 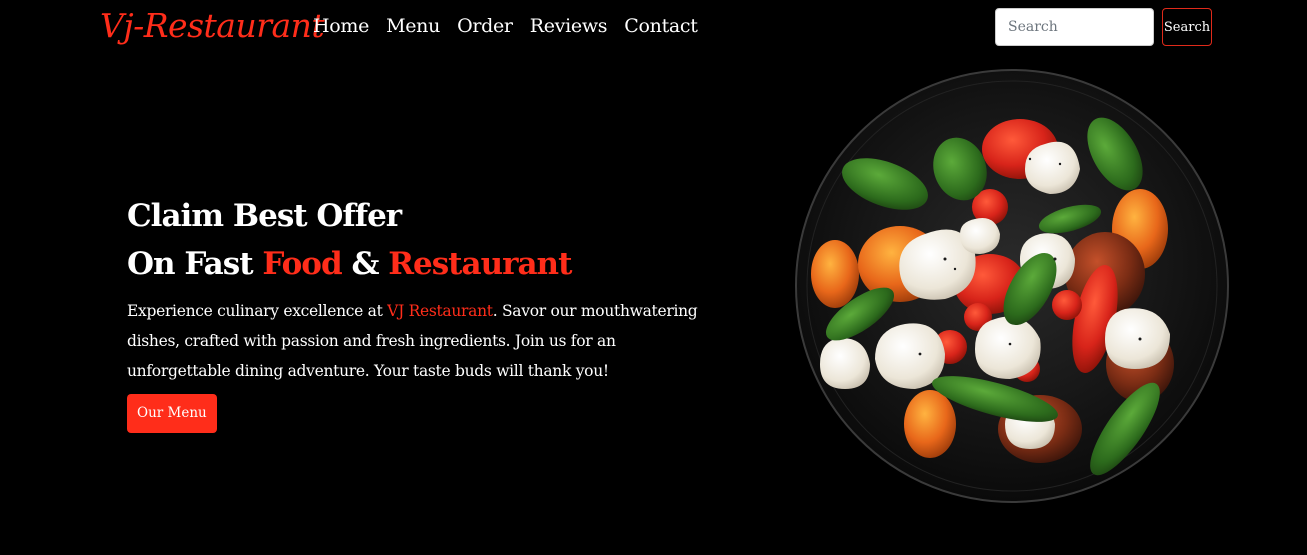 I want to click on hero-title-line1: Claim Best Offer, so click(x=264, y=216).